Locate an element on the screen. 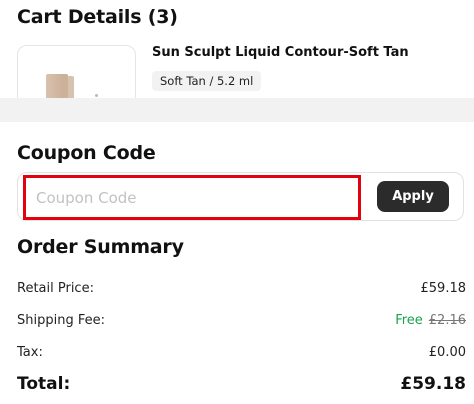 This screenshot has width=474, height=404. coupon-code-input is located at coordinates (192, 197).